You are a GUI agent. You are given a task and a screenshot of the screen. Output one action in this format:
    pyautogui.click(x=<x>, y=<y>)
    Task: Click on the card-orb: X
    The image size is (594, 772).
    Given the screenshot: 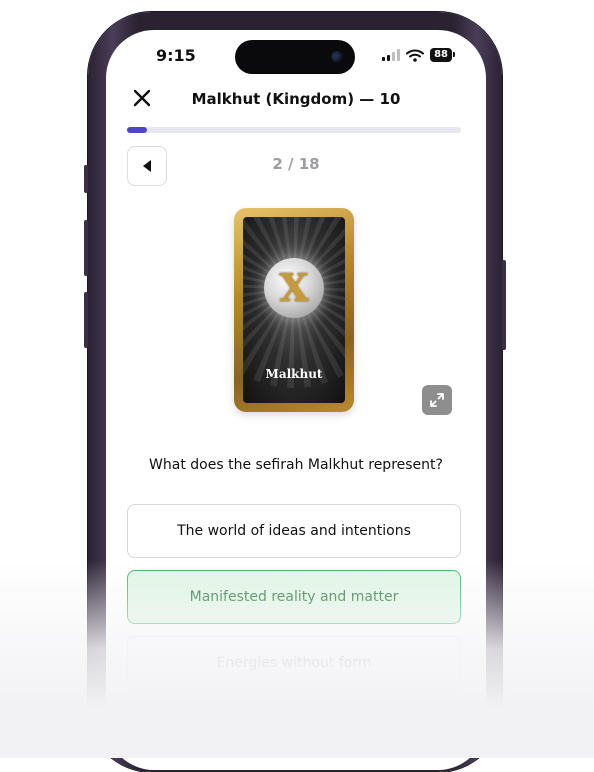 What is the action you would take?
    pyautogui.click(x=294, y=287)
    